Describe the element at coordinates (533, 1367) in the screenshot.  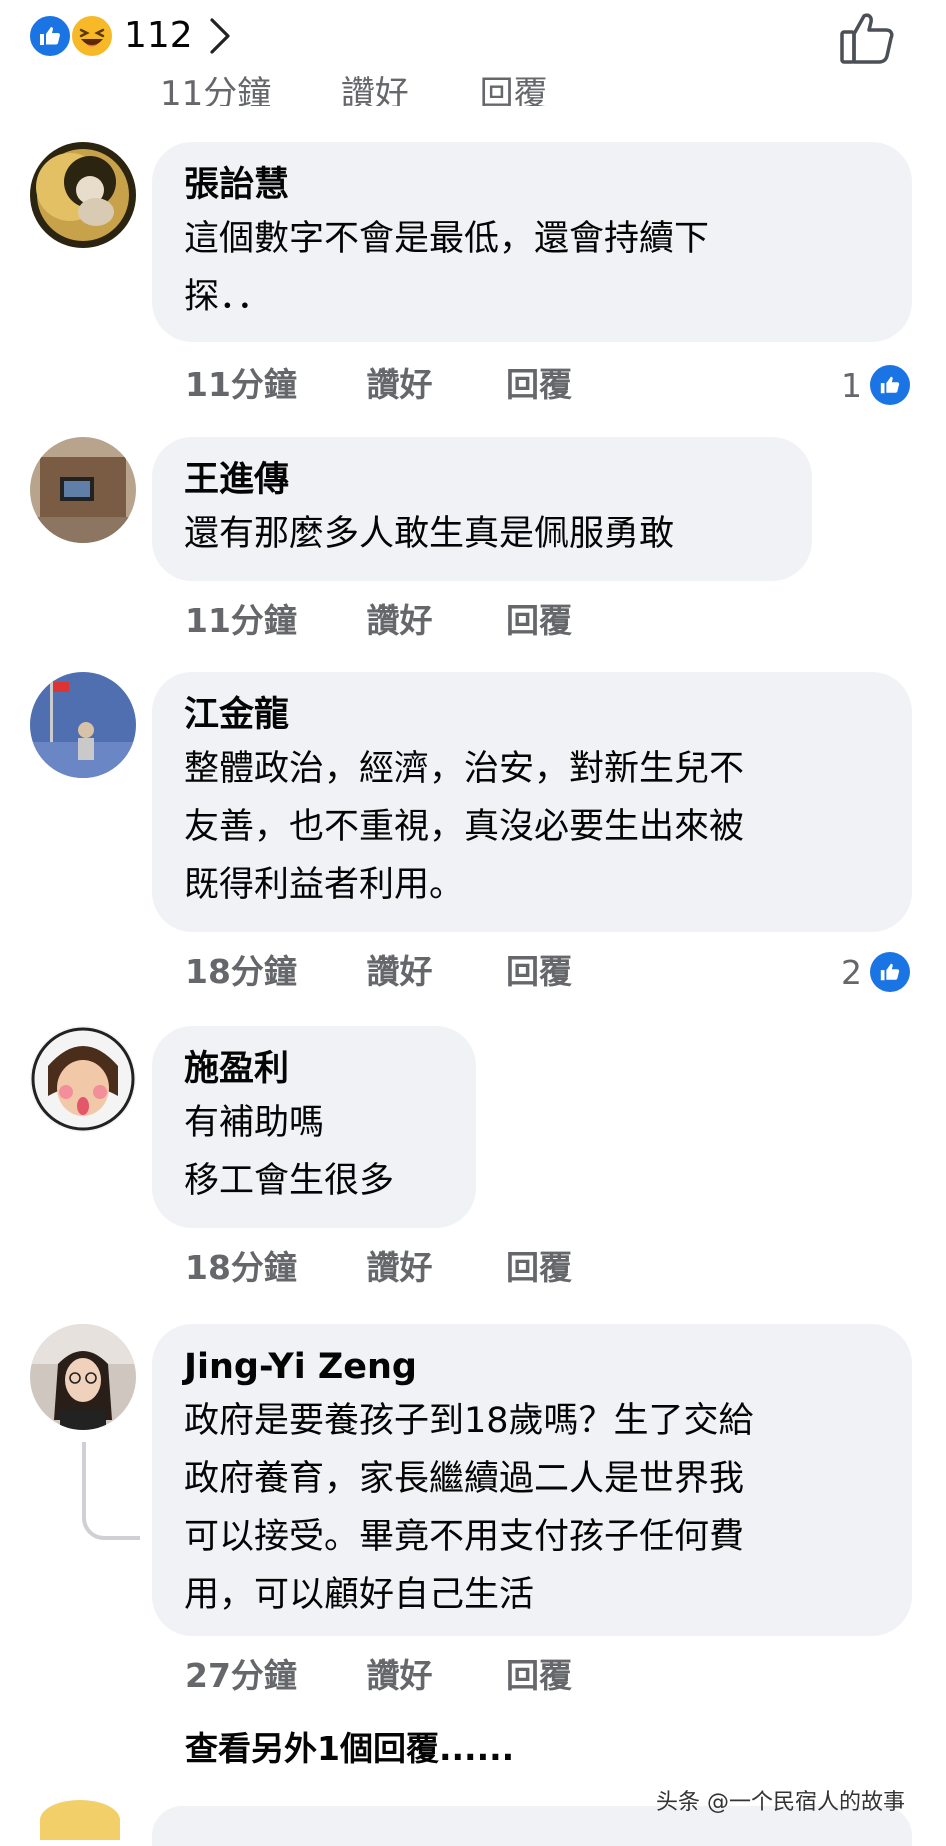
I see `commenter-name: Jing-Yi Zeng` at that location.